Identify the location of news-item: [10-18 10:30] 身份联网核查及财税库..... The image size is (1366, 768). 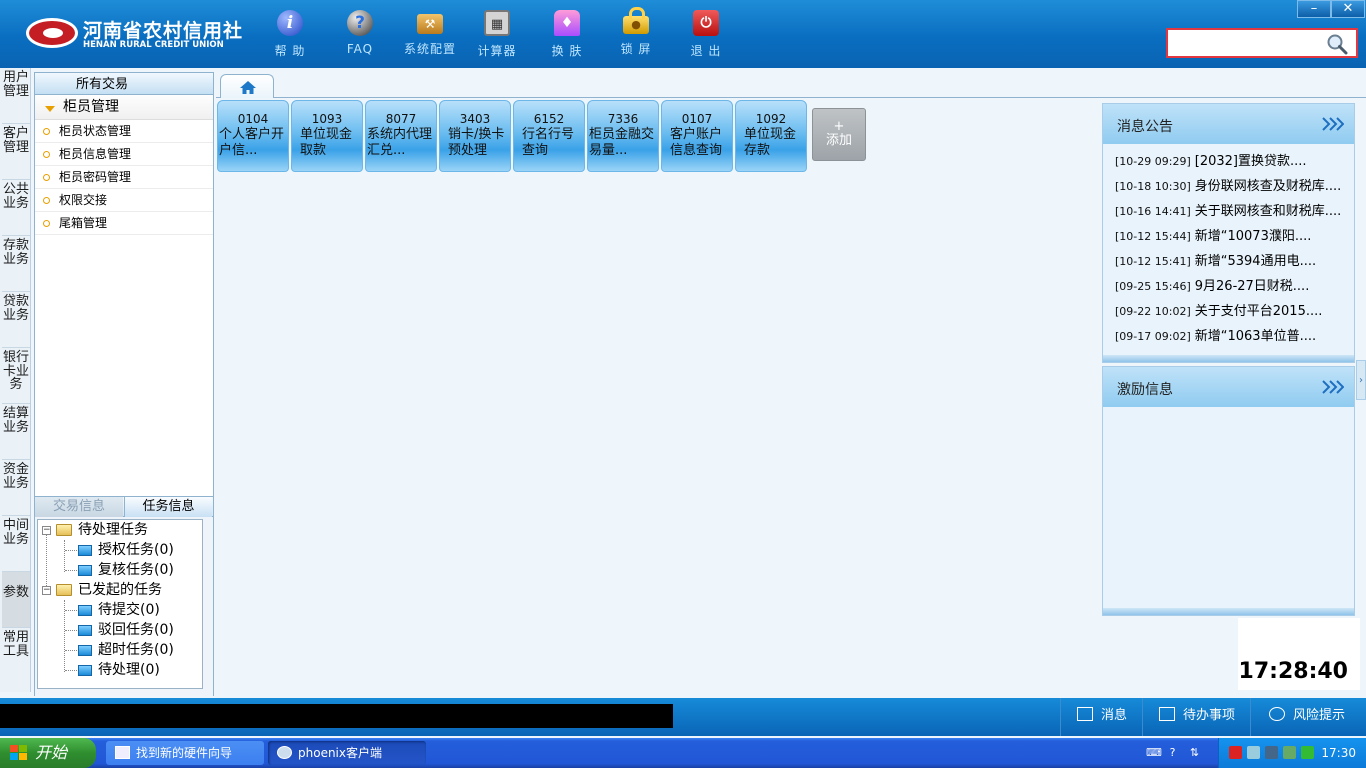
(1228, 186).